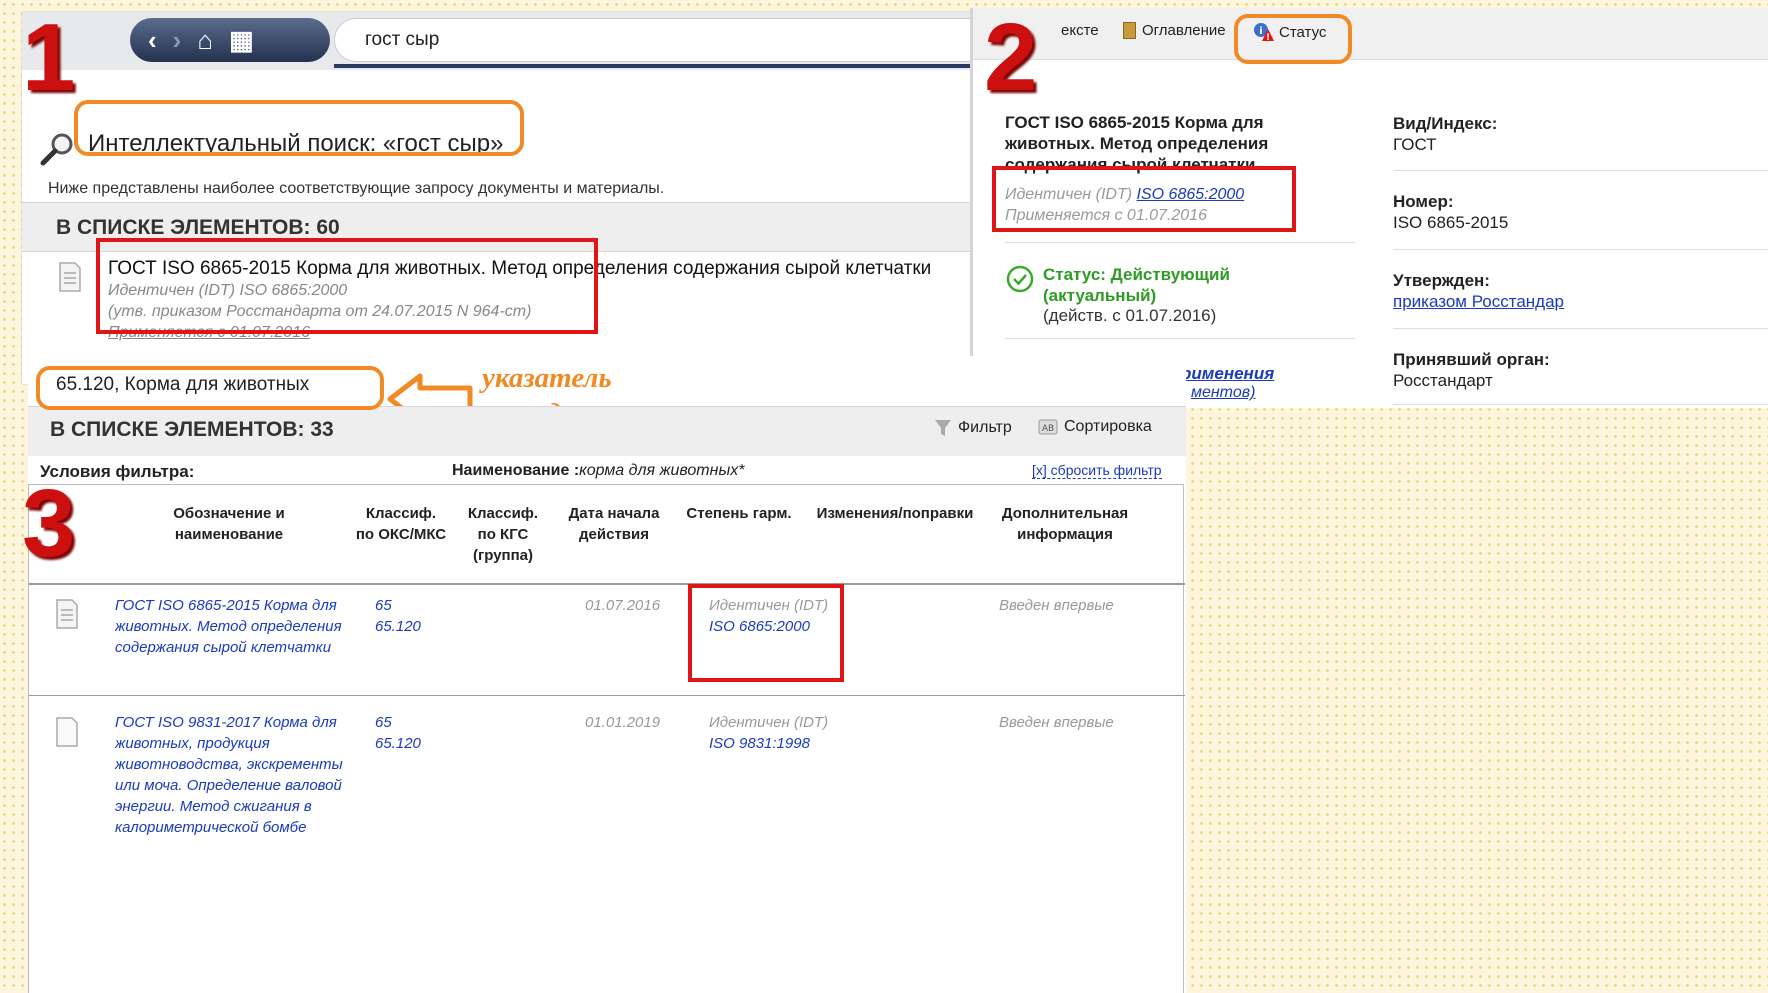 This screenshot has height=993, width=1768. Describe the element at coordinates (1451, 222) in the screenshot. I see `number-value: ISO 6865-2015` at that location.